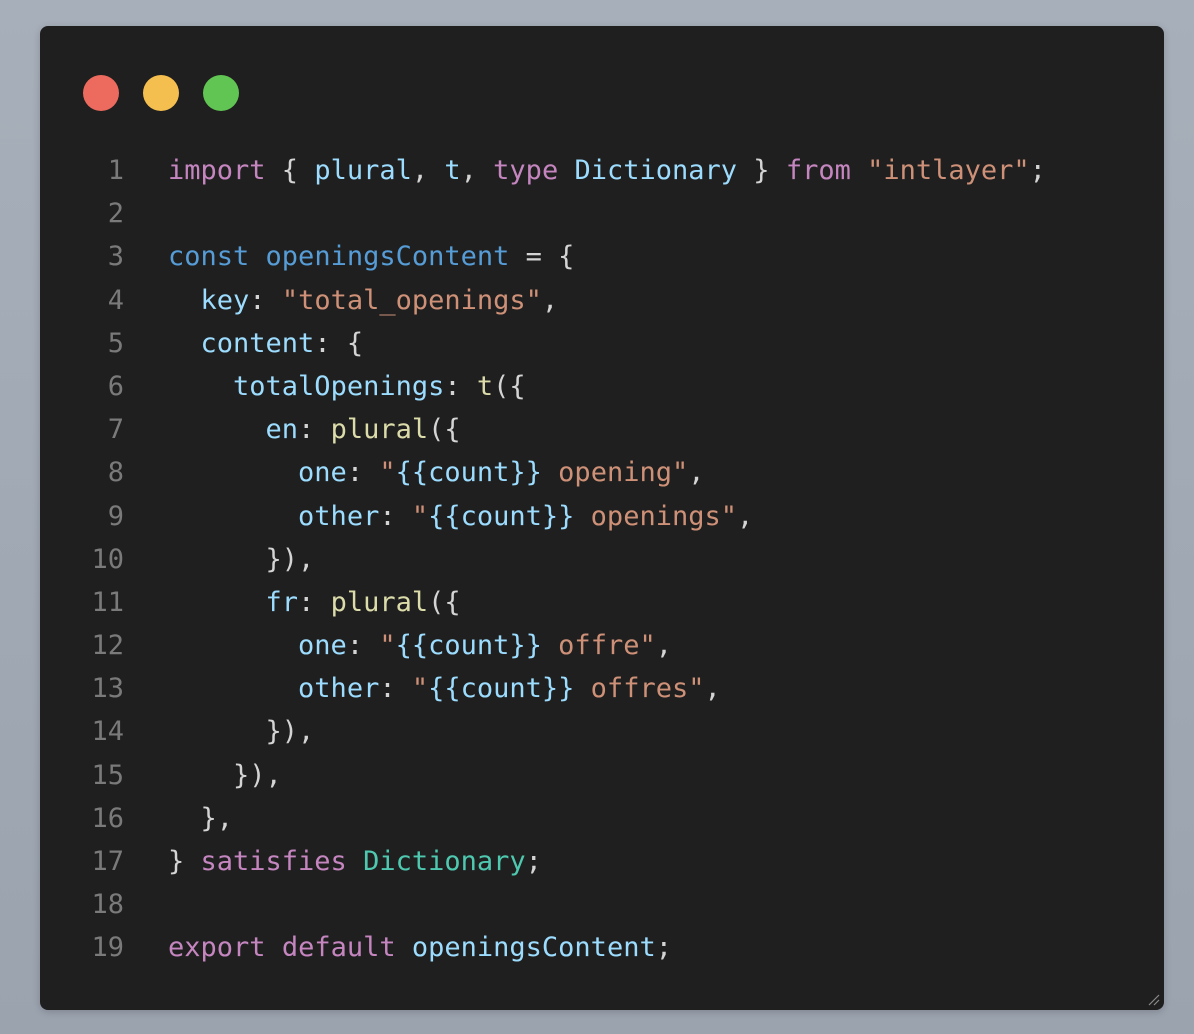  Describe the element at coordinates (107, 948) in the screenshot. I see `line-number: 19` at that location.